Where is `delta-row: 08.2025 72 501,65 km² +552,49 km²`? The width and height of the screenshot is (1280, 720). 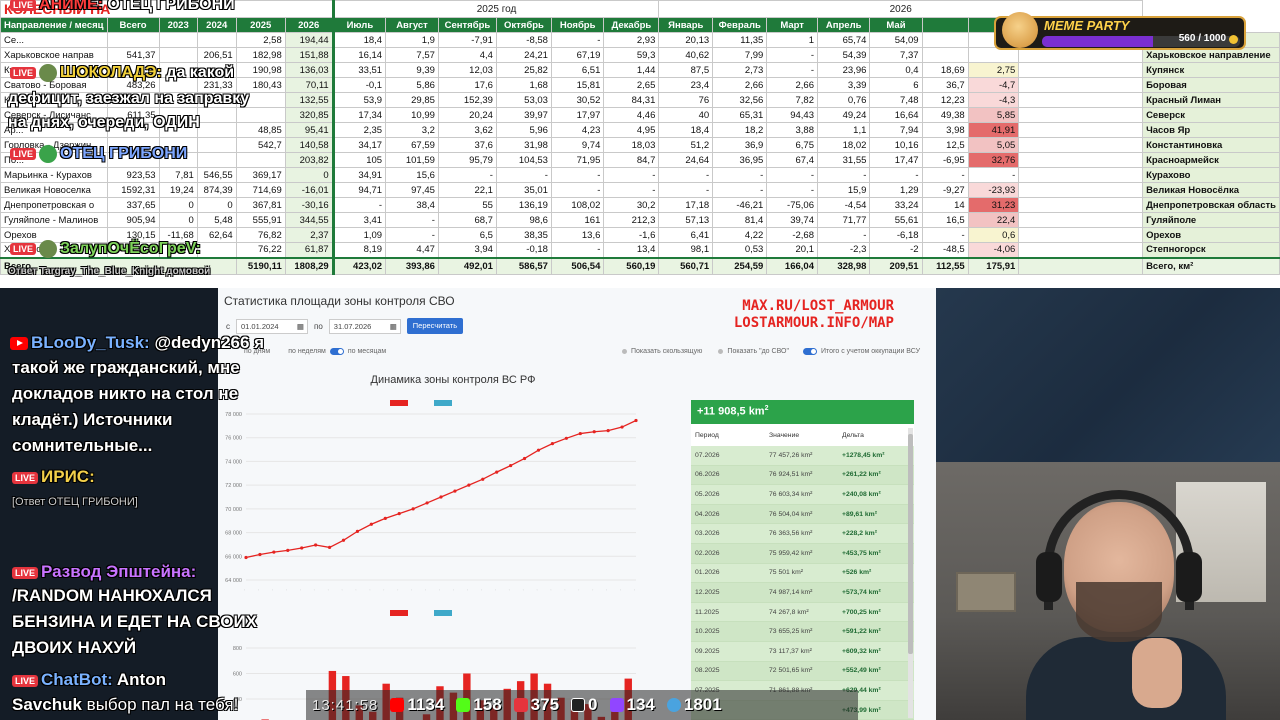 delta-row: 08.2025 72 501,65 km² +552,49 km² is located at coordinates (802, 671).